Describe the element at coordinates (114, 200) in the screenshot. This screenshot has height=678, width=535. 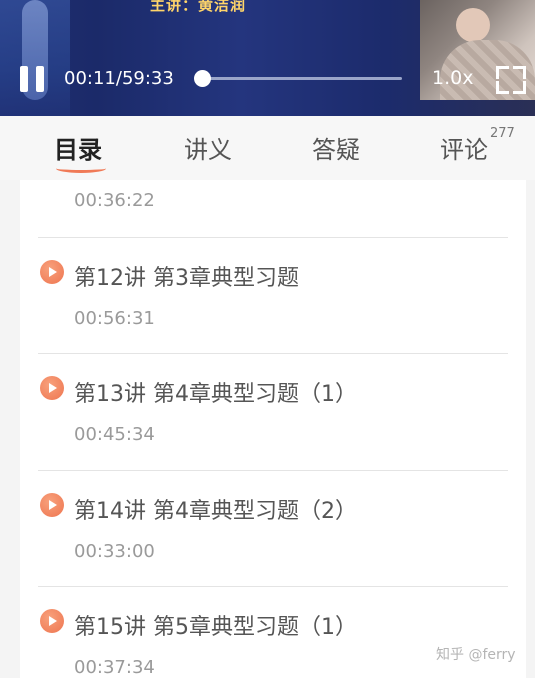
I see `lesson-duration: 00:36:22` at that location.